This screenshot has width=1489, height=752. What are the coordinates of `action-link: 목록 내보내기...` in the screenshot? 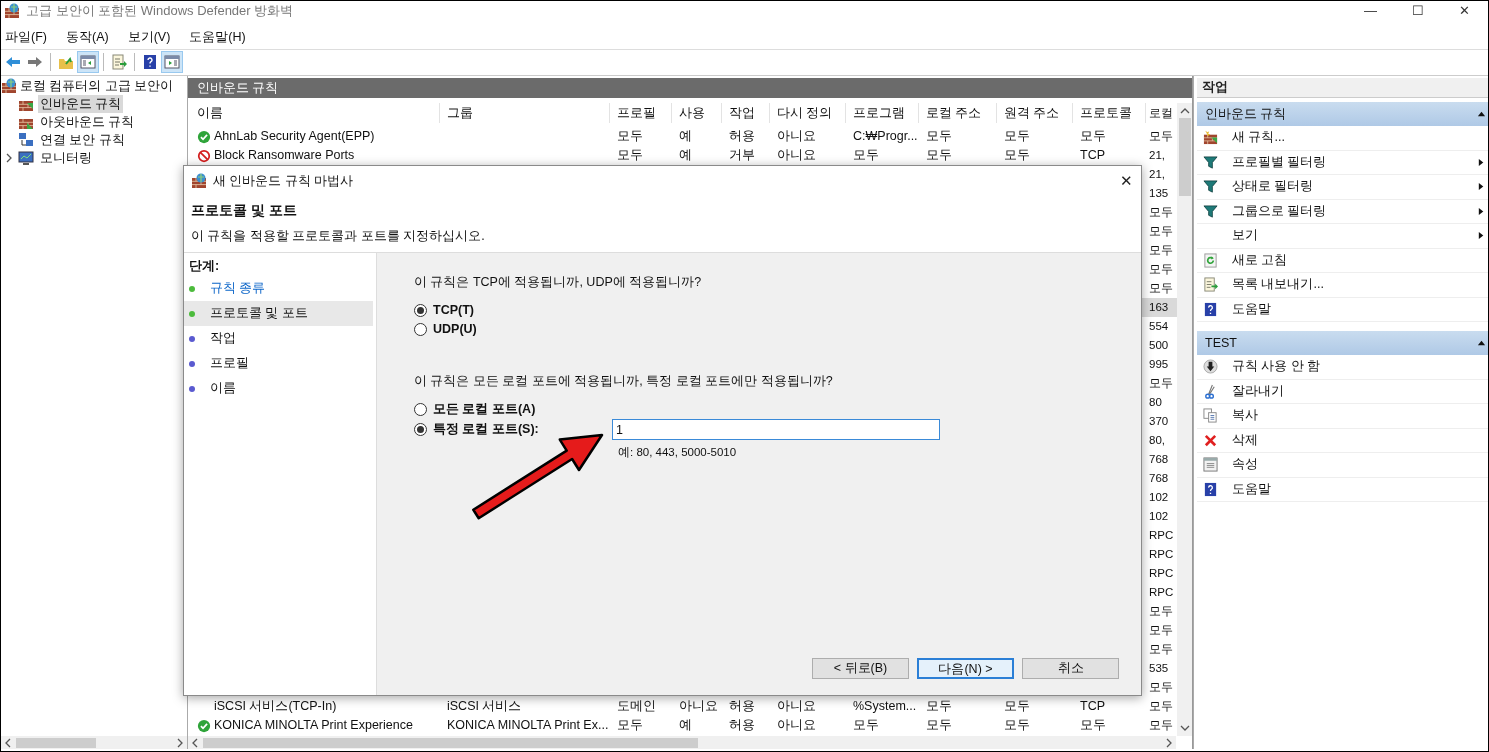 It's located at (1359, 285).